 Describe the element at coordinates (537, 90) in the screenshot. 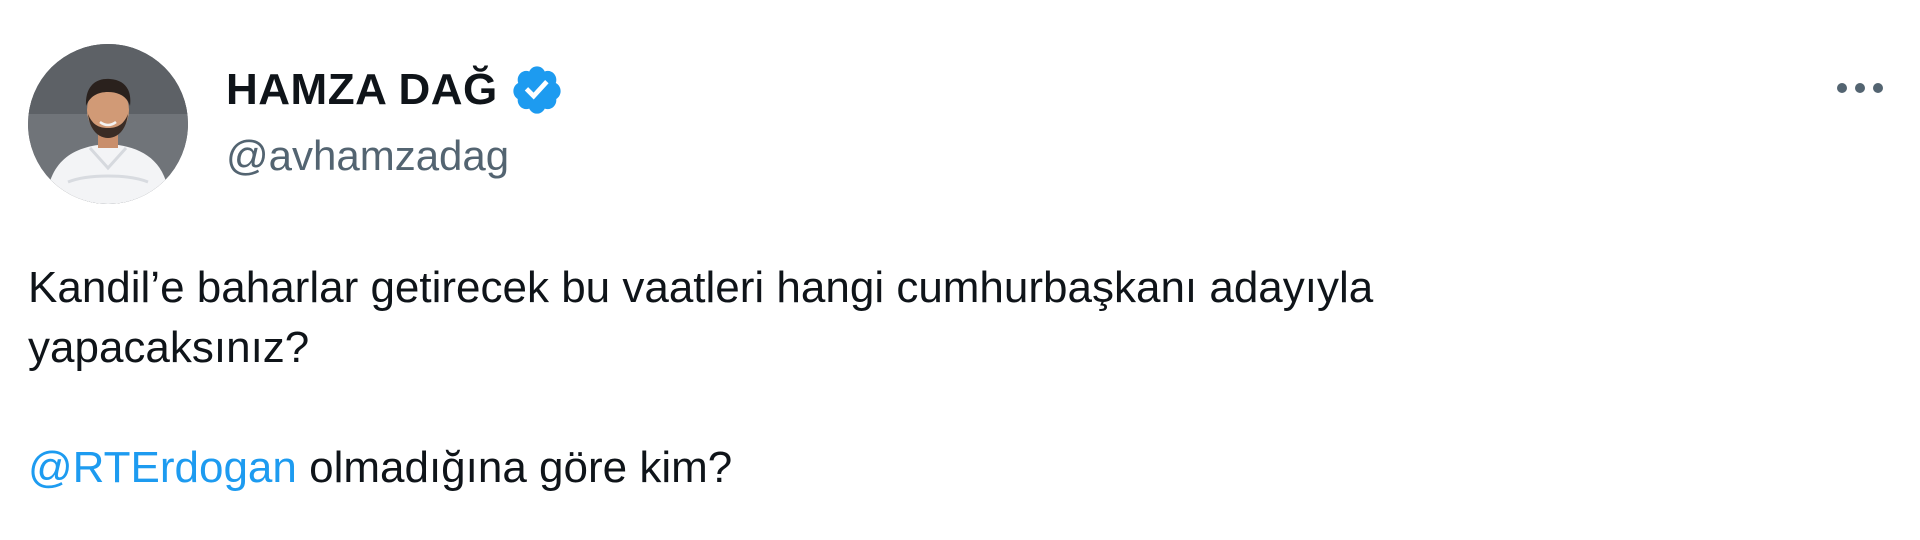

I see `verified-badge-icon` at that location.